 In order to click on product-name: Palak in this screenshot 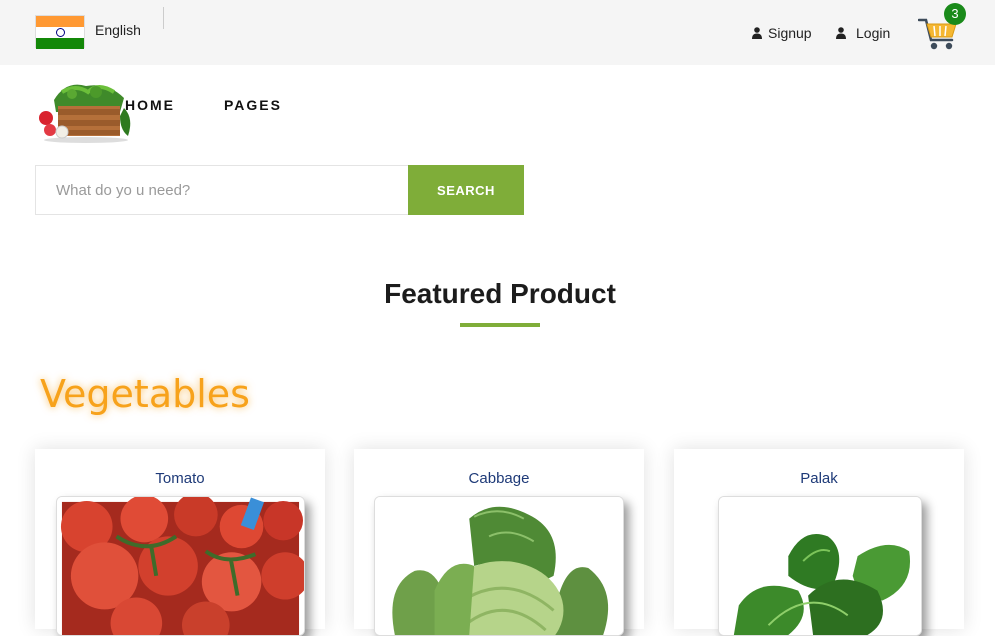, I will do `click(819, 478)`.